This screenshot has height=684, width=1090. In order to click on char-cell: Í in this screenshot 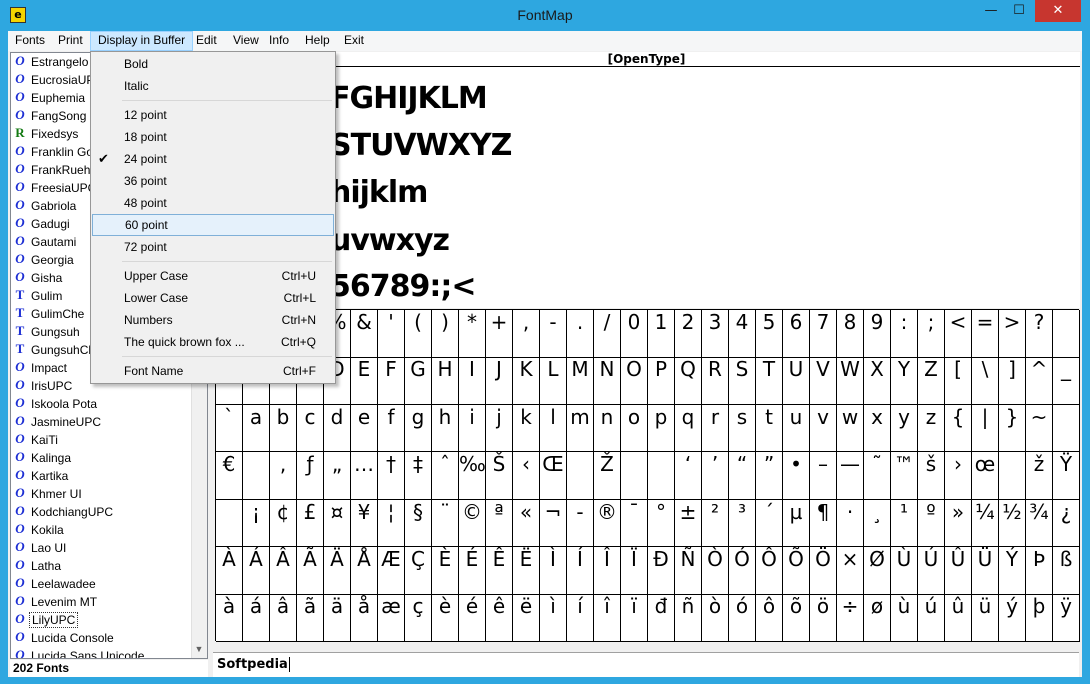, I will do `click(580, 571)`.